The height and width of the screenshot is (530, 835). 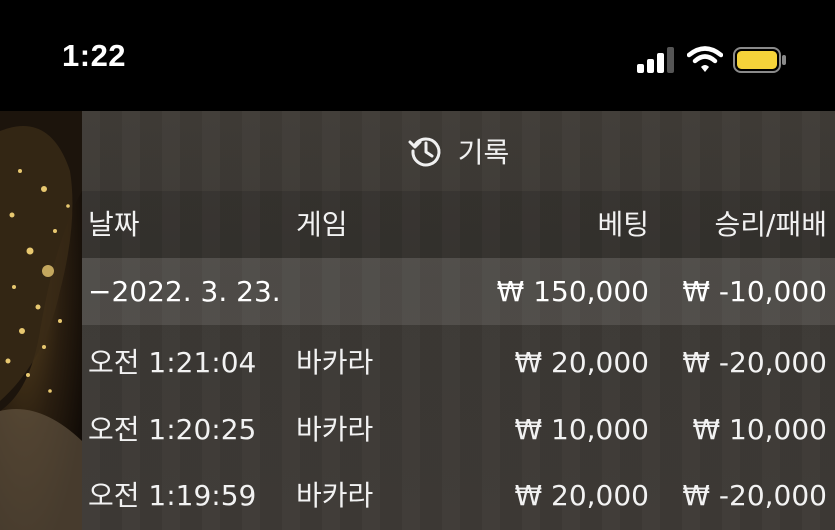 What do you see at coordinates (759, 60) in the screenshot?
I see `battery-icon` at bounding box center [759, 60].